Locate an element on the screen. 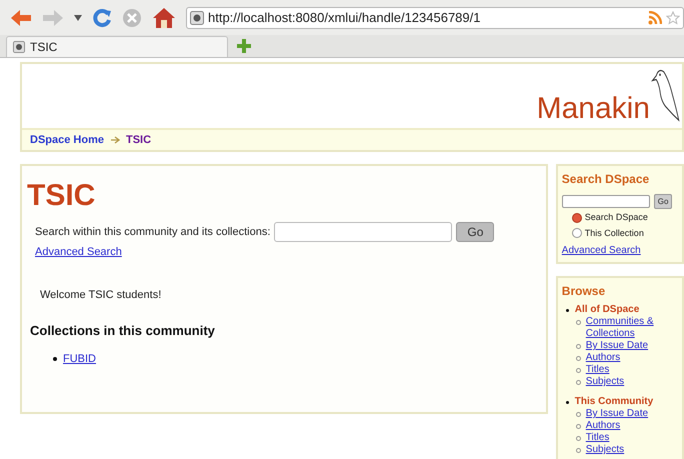 The image size is (684, 459). browser-tab: TSIC is located at coordinates (117, 46).